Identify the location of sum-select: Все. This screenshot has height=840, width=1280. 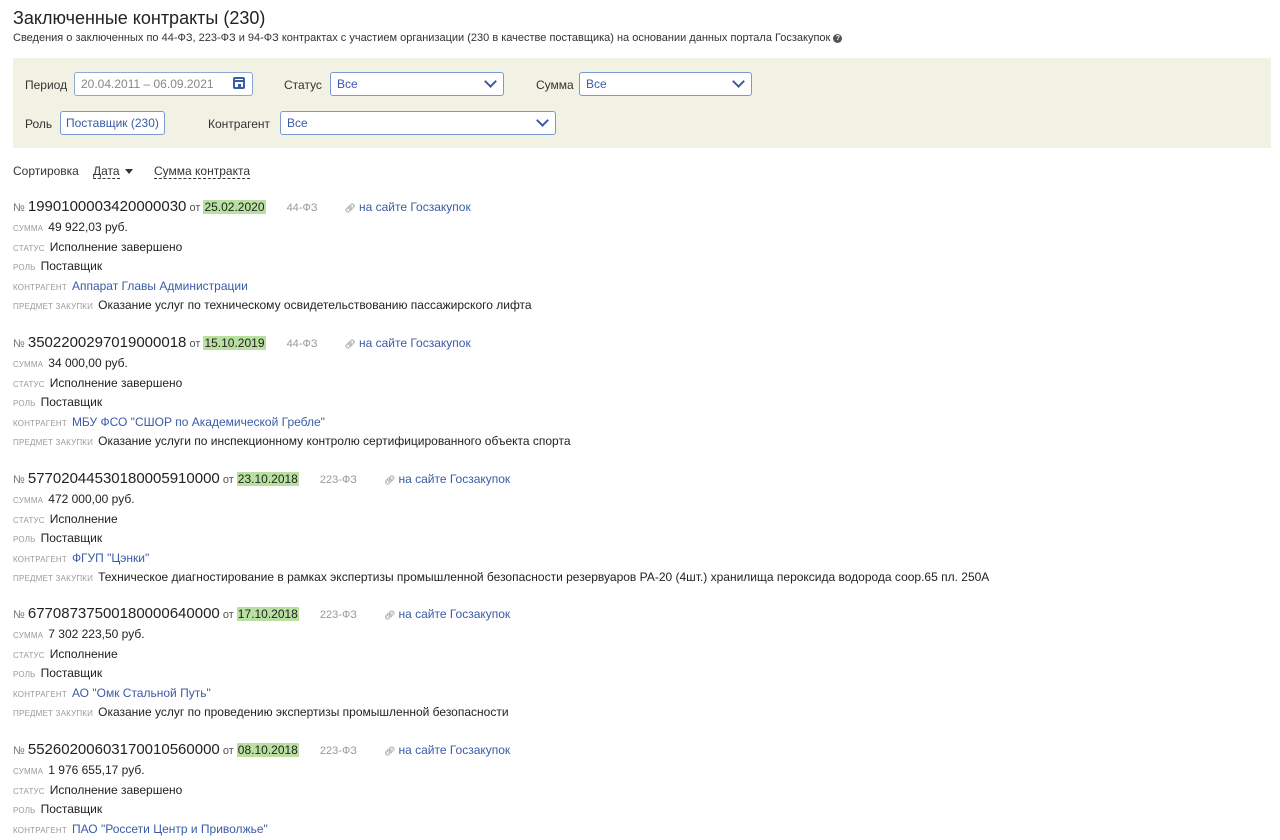
(665, 84).